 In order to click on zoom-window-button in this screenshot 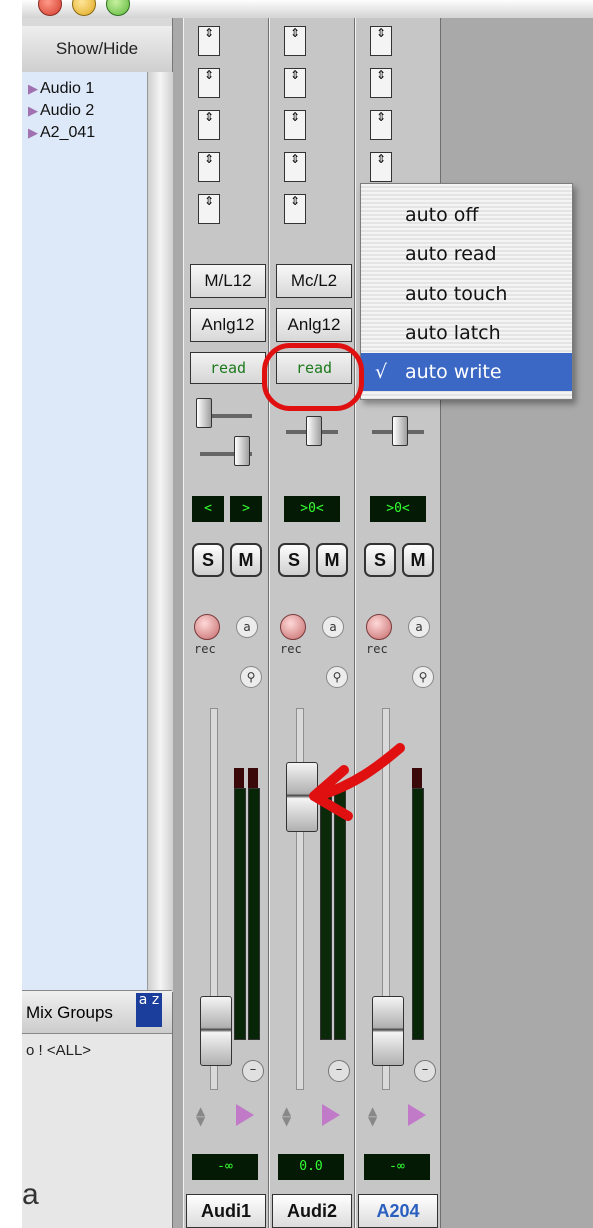, I will do `click(118, 8)`.